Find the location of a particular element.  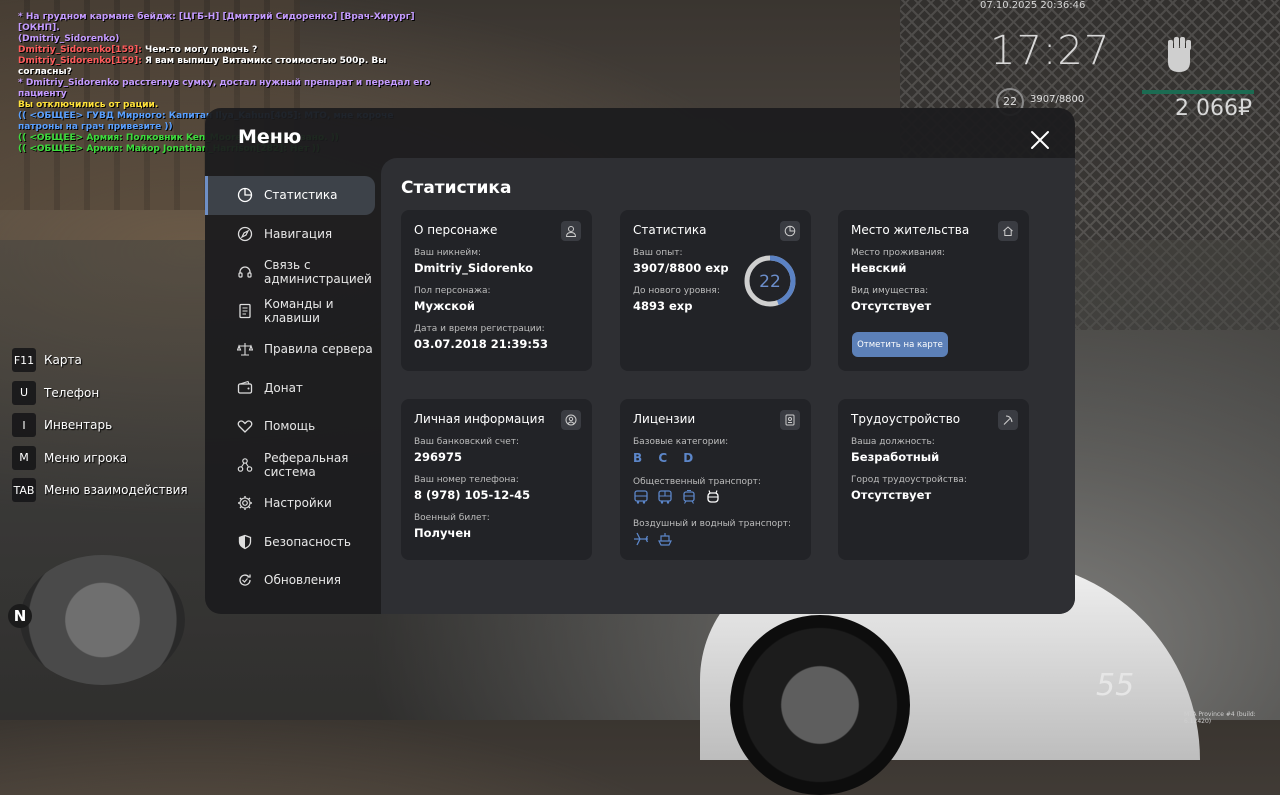

hud-clock: 17:27 is located at coordinates (1050, 51).